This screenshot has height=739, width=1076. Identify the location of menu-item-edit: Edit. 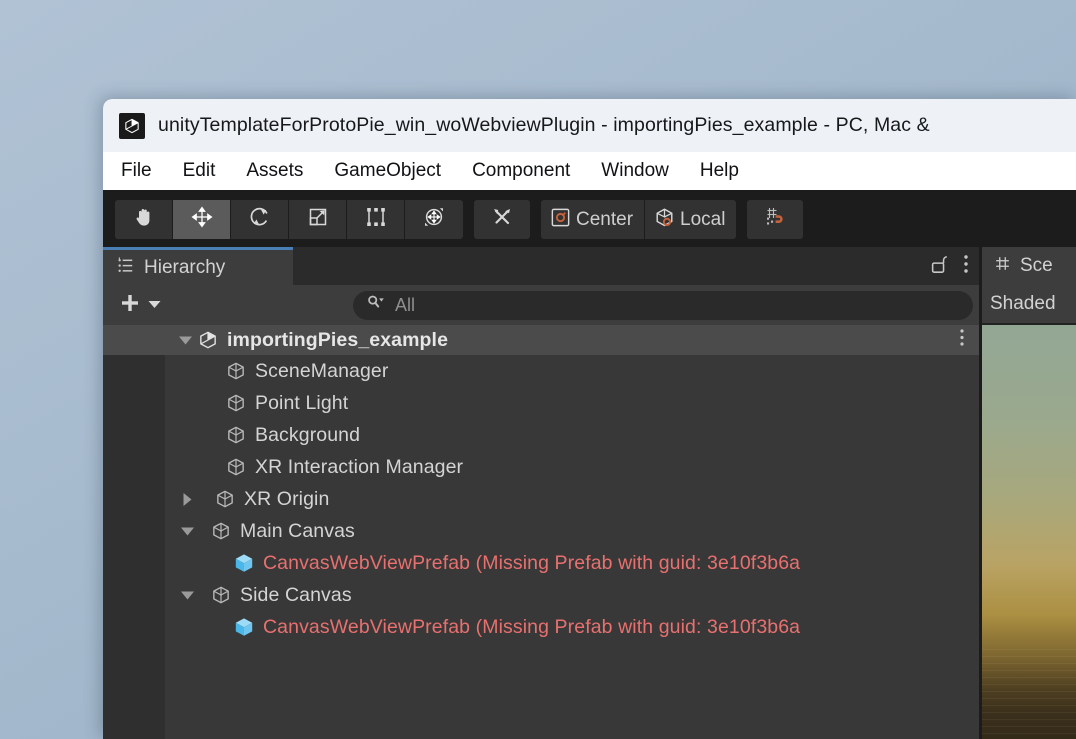
(199, 171).